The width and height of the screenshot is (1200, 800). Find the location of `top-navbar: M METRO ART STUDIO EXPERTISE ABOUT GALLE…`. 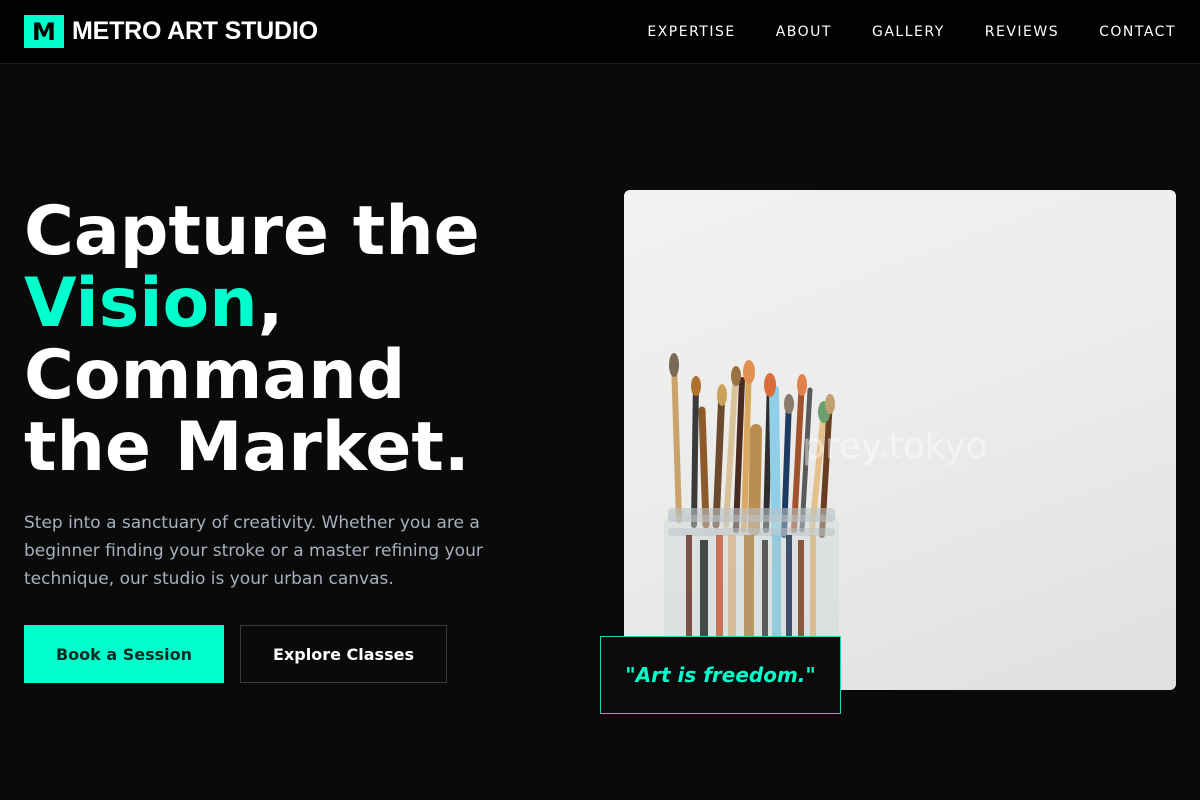

top-navbar: M METRO ART STUDIO EXPERTISE ABOUT GALLE… is located at coordinates (600, 32).